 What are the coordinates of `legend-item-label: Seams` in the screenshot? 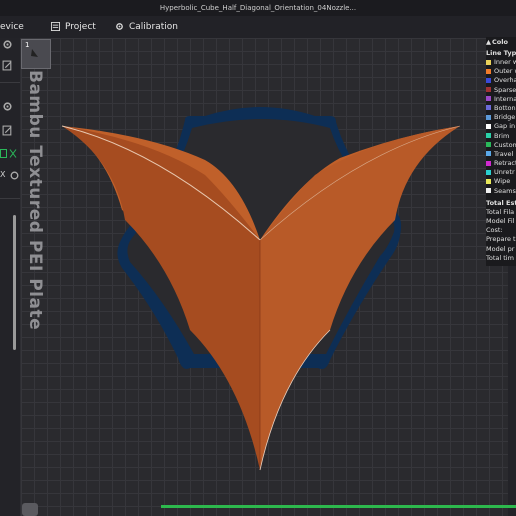 It's located at (505, 190).